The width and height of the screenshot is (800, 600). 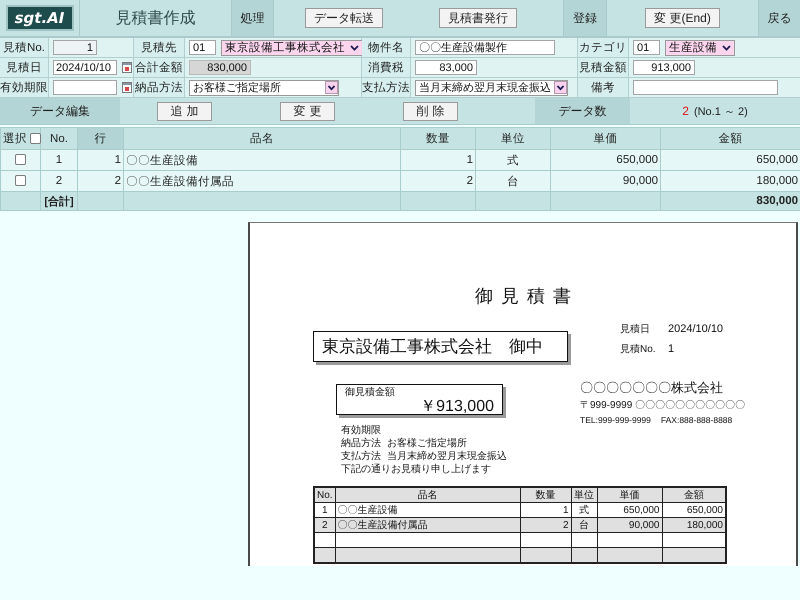 I want to click on column-header: 行, so click(x=101, y=139).